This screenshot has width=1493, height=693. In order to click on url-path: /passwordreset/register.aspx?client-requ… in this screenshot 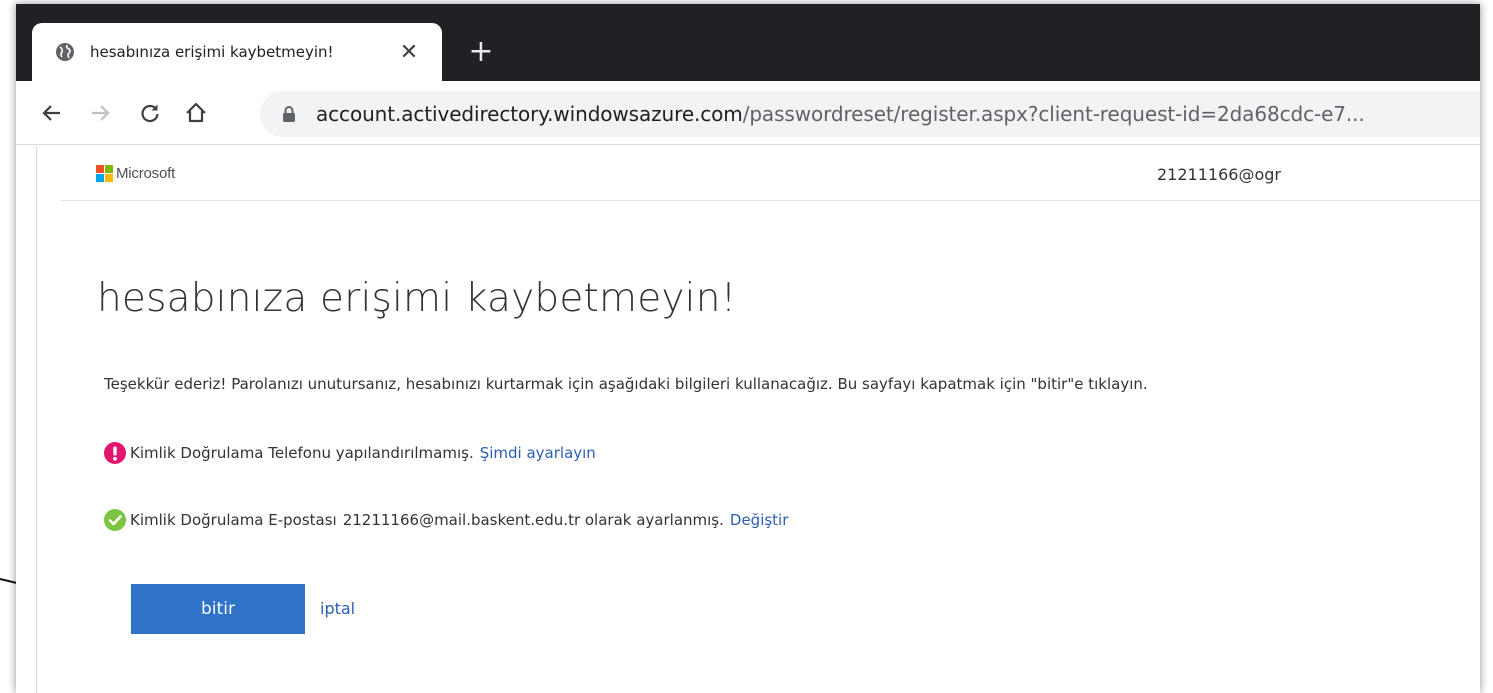, I will do `click(1053, 114)`.